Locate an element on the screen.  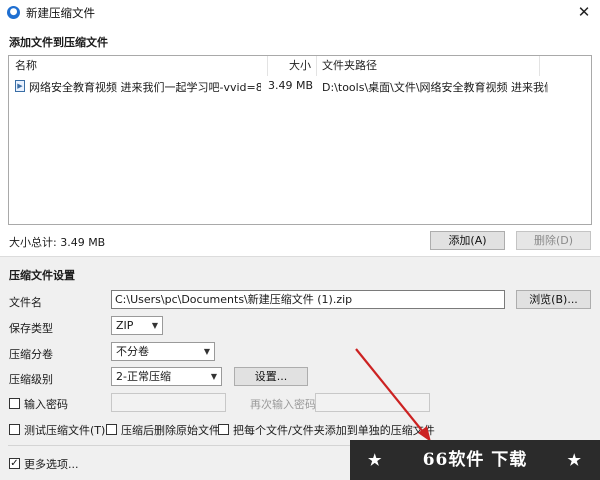
filename-label: 文件名 is located at coordinates (25, 302).